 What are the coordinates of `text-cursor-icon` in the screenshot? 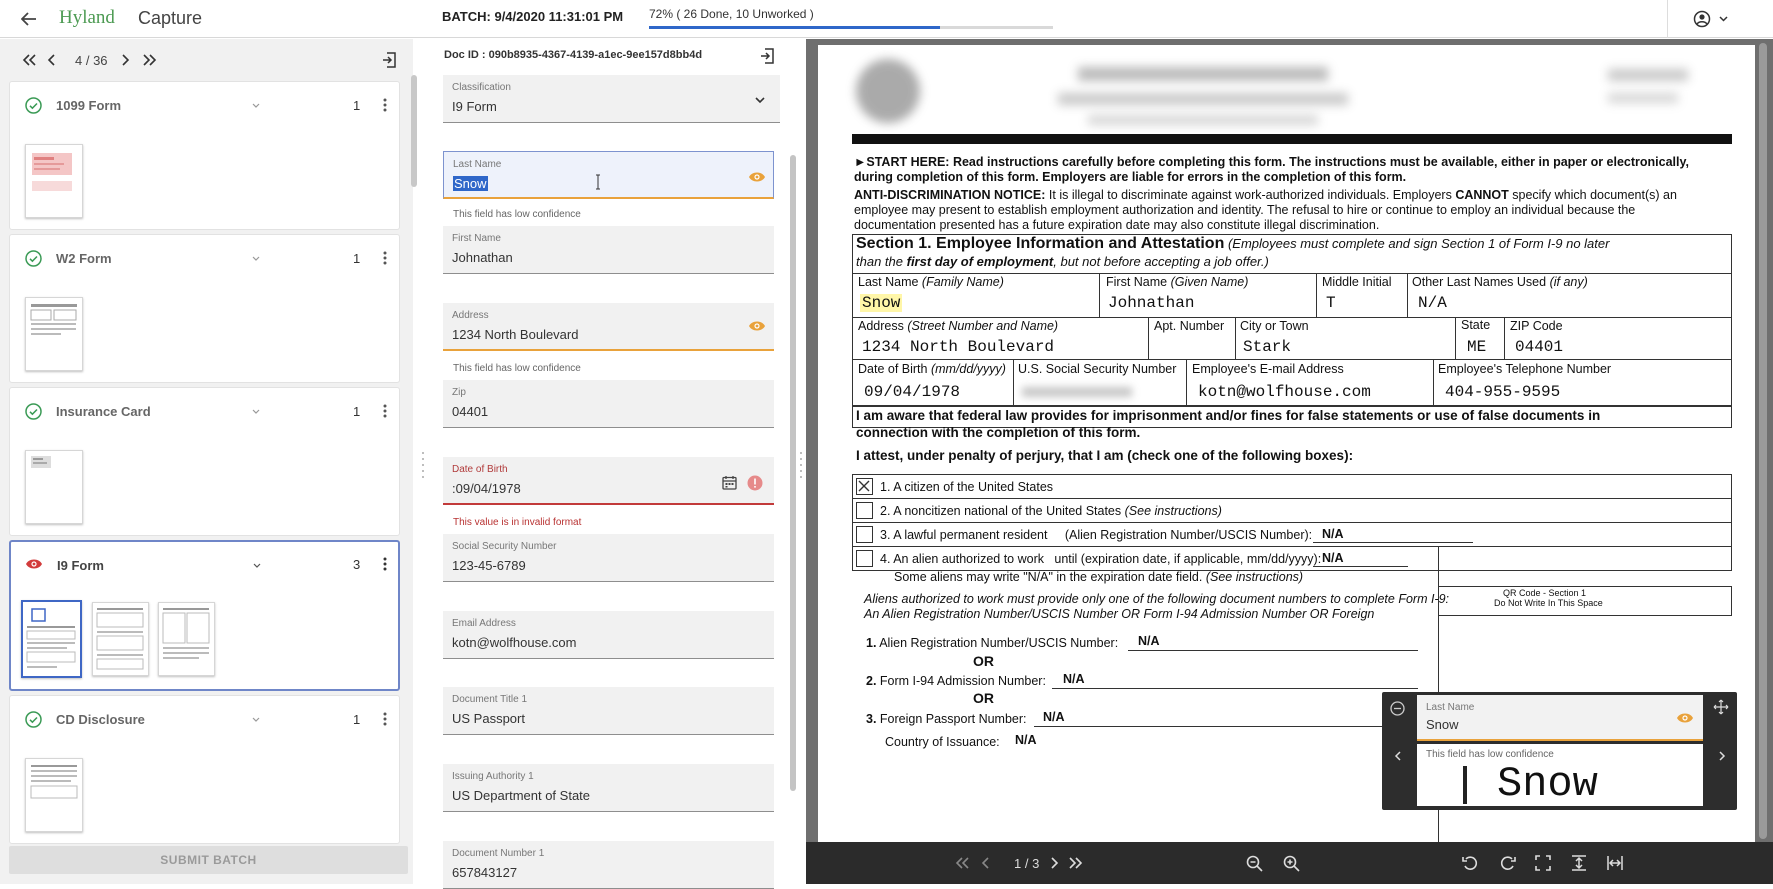 It's located at (598, 182).